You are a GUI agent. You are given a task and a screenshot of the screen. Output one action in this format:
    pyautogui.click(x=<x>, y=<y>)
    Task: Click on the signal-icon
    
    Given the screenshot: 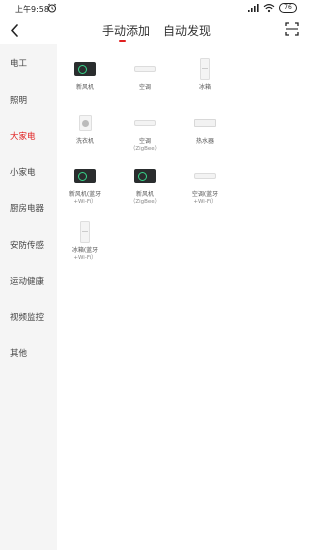 What is the action you would take?
    pyautogui.click(x=253, y=8)
    